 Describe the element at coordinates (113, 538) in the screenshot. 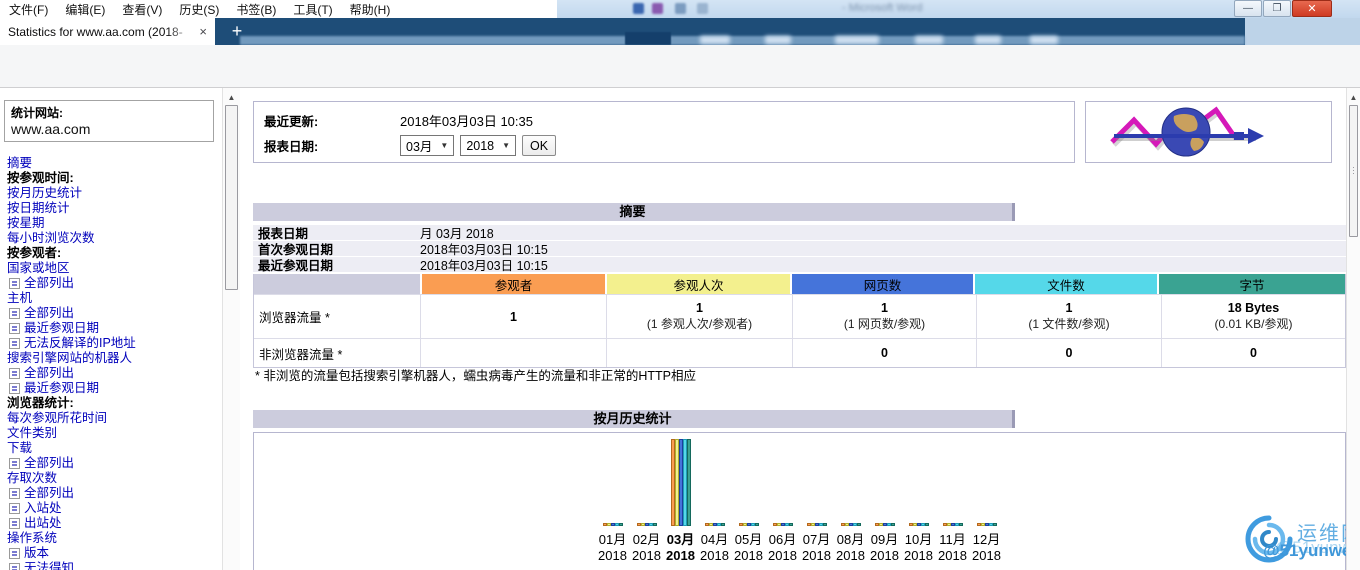

I see `sidebar-item-os: 操作系统` at that location.